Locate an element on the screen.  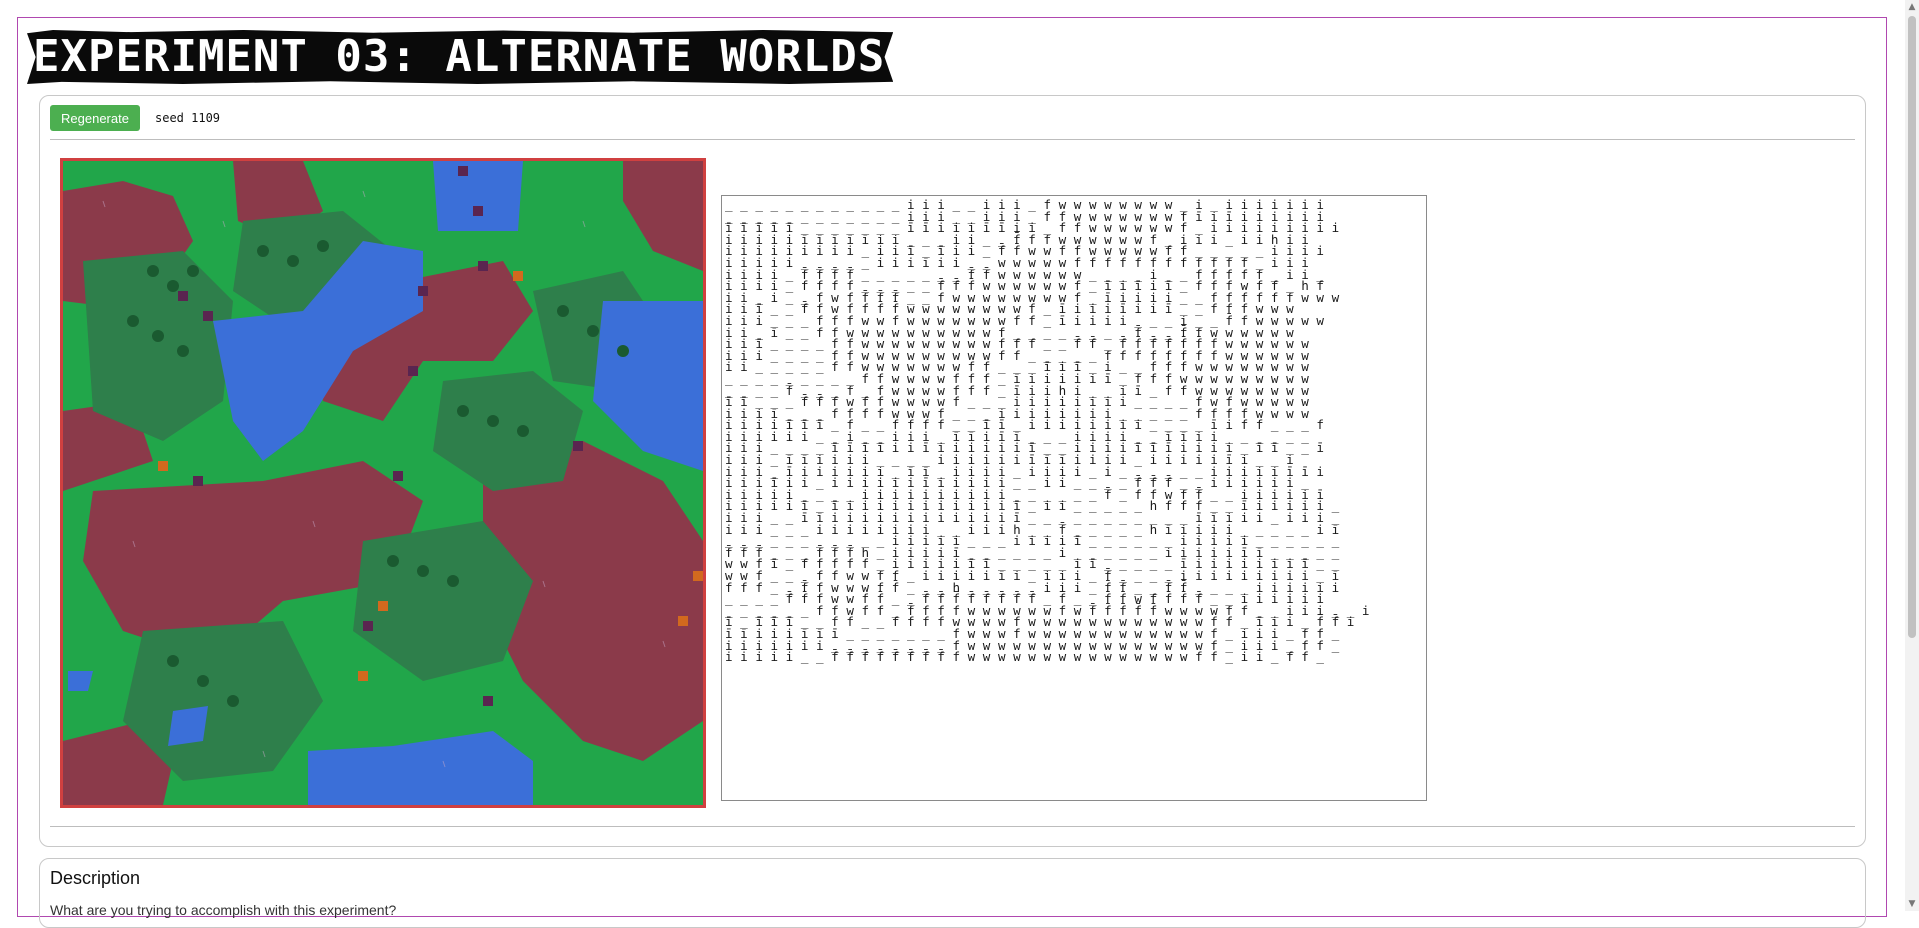
title-banner: EXPERIMENT 03: ALTERNATE WORLDS is located at coordinates (460, 57).